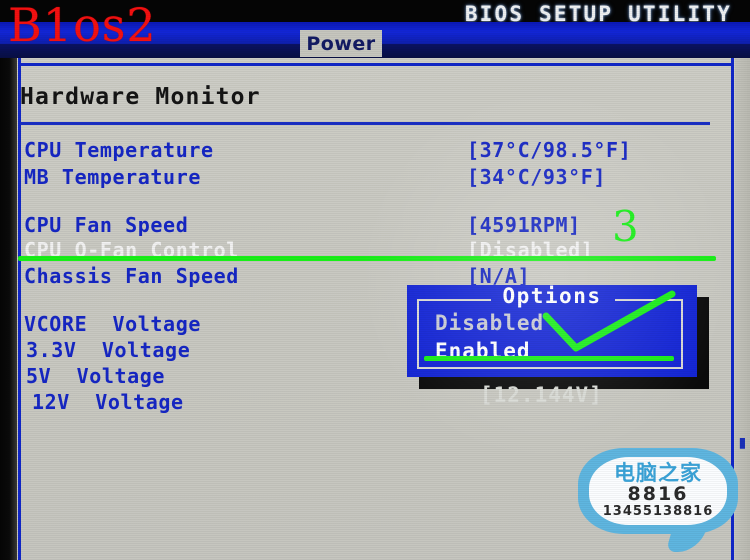 The width and height of the screenshot is (750, 560). Describe the element at coordinates (743, 442) in the screenshot. I see `help-panel-edge: ▮▮▮` at that location.